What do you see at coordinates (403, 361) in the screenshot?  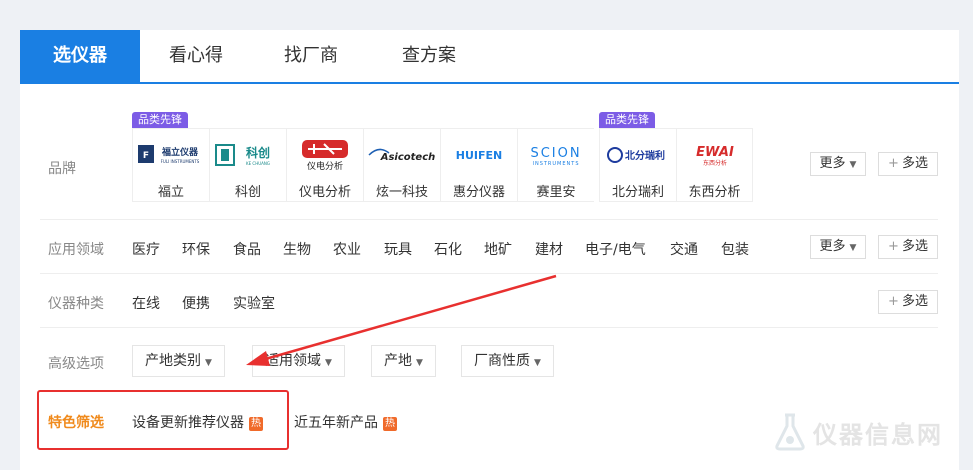 I see `dropdown-origin: 产地 ▼` at bounding box center [403, 361].